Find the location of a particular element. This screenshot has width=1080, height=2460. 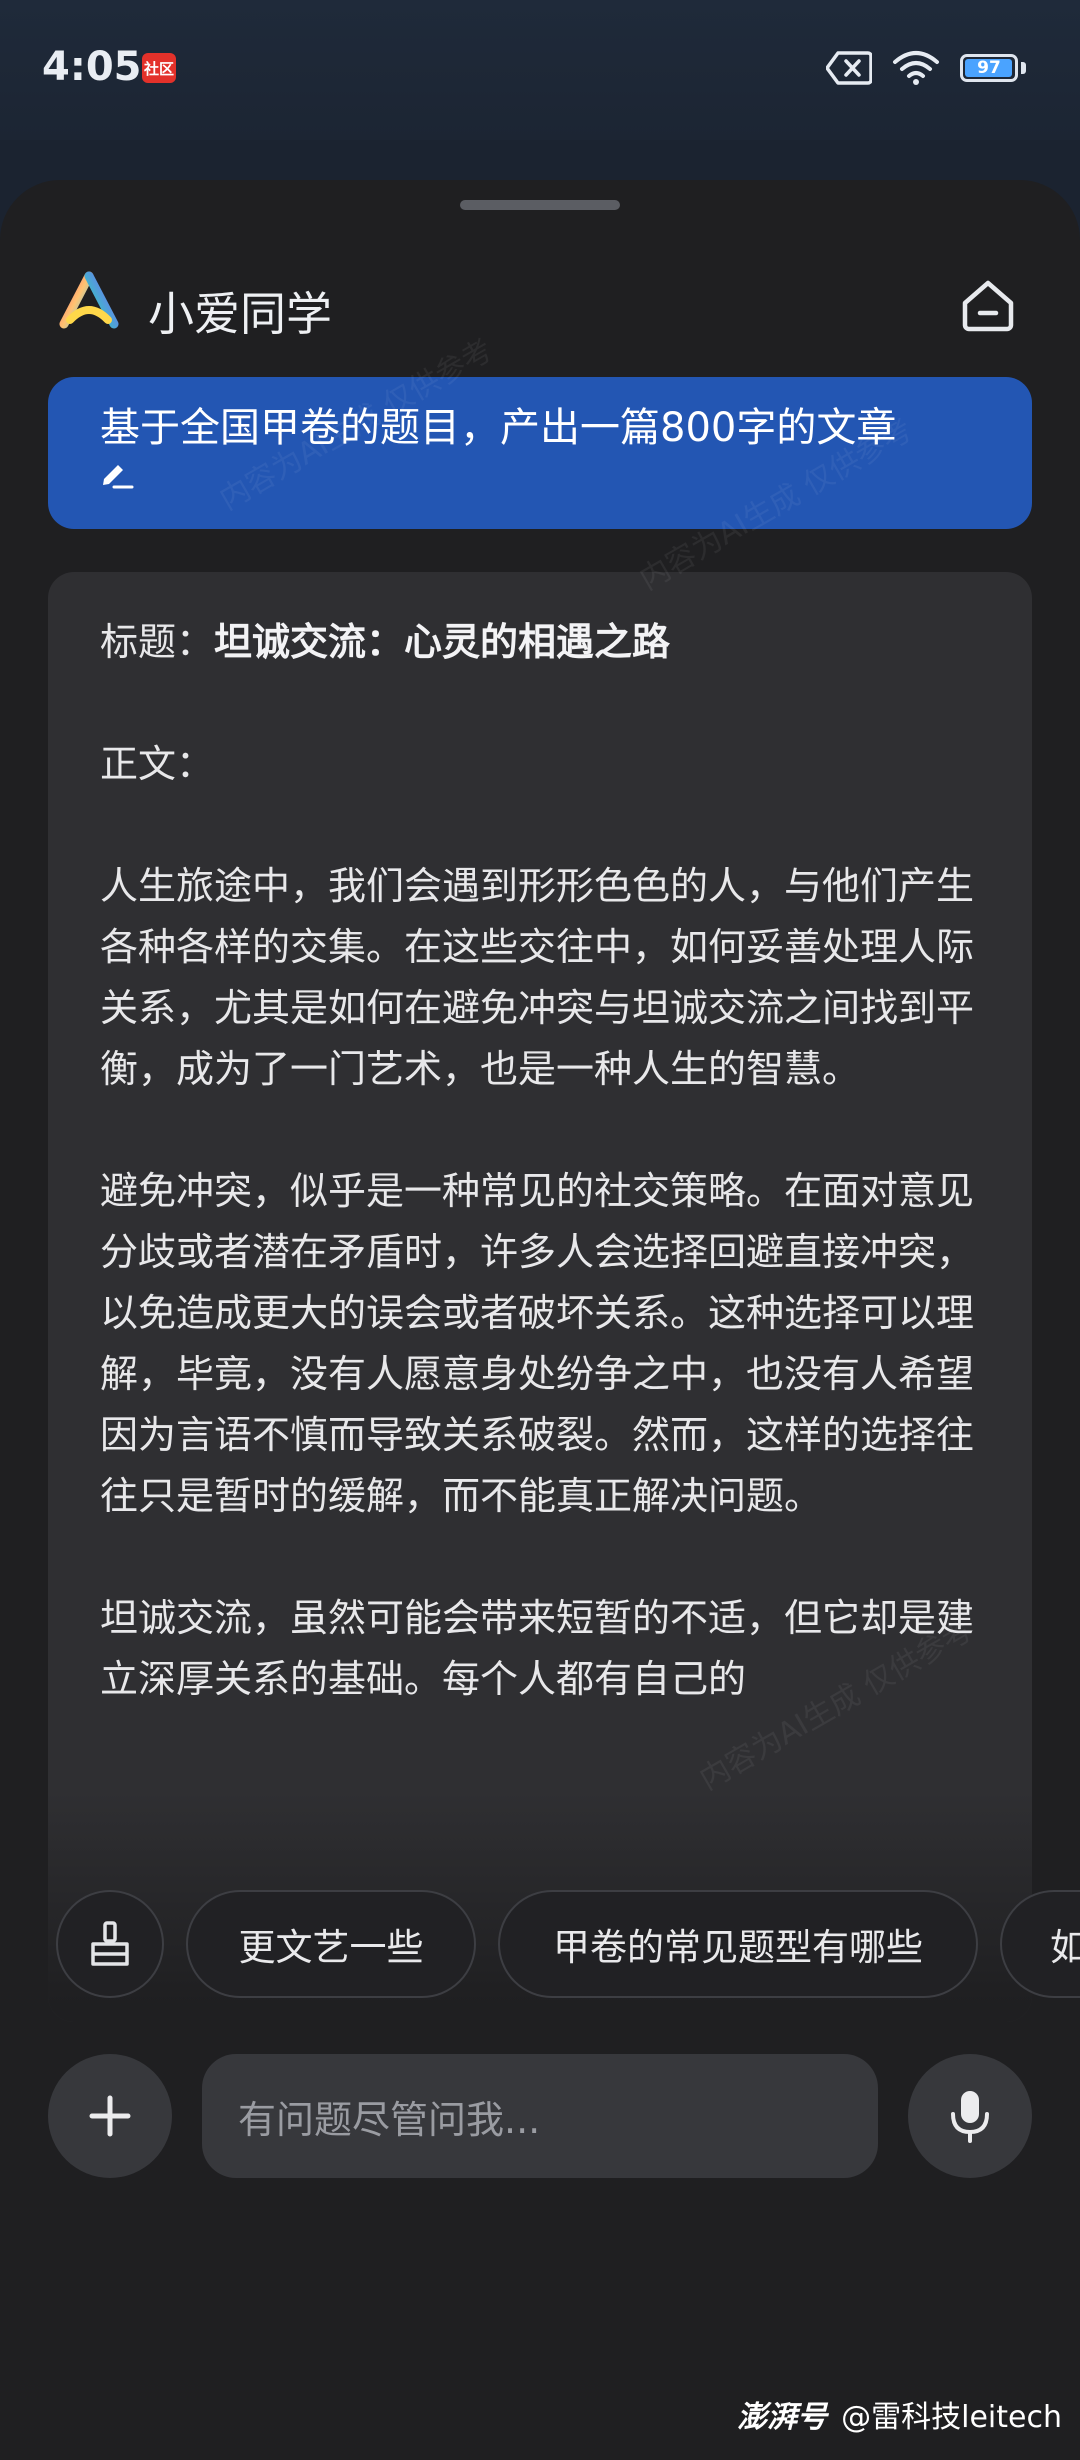

watermark-brand: 澎湃号 is located at coordinates (782, 2417).